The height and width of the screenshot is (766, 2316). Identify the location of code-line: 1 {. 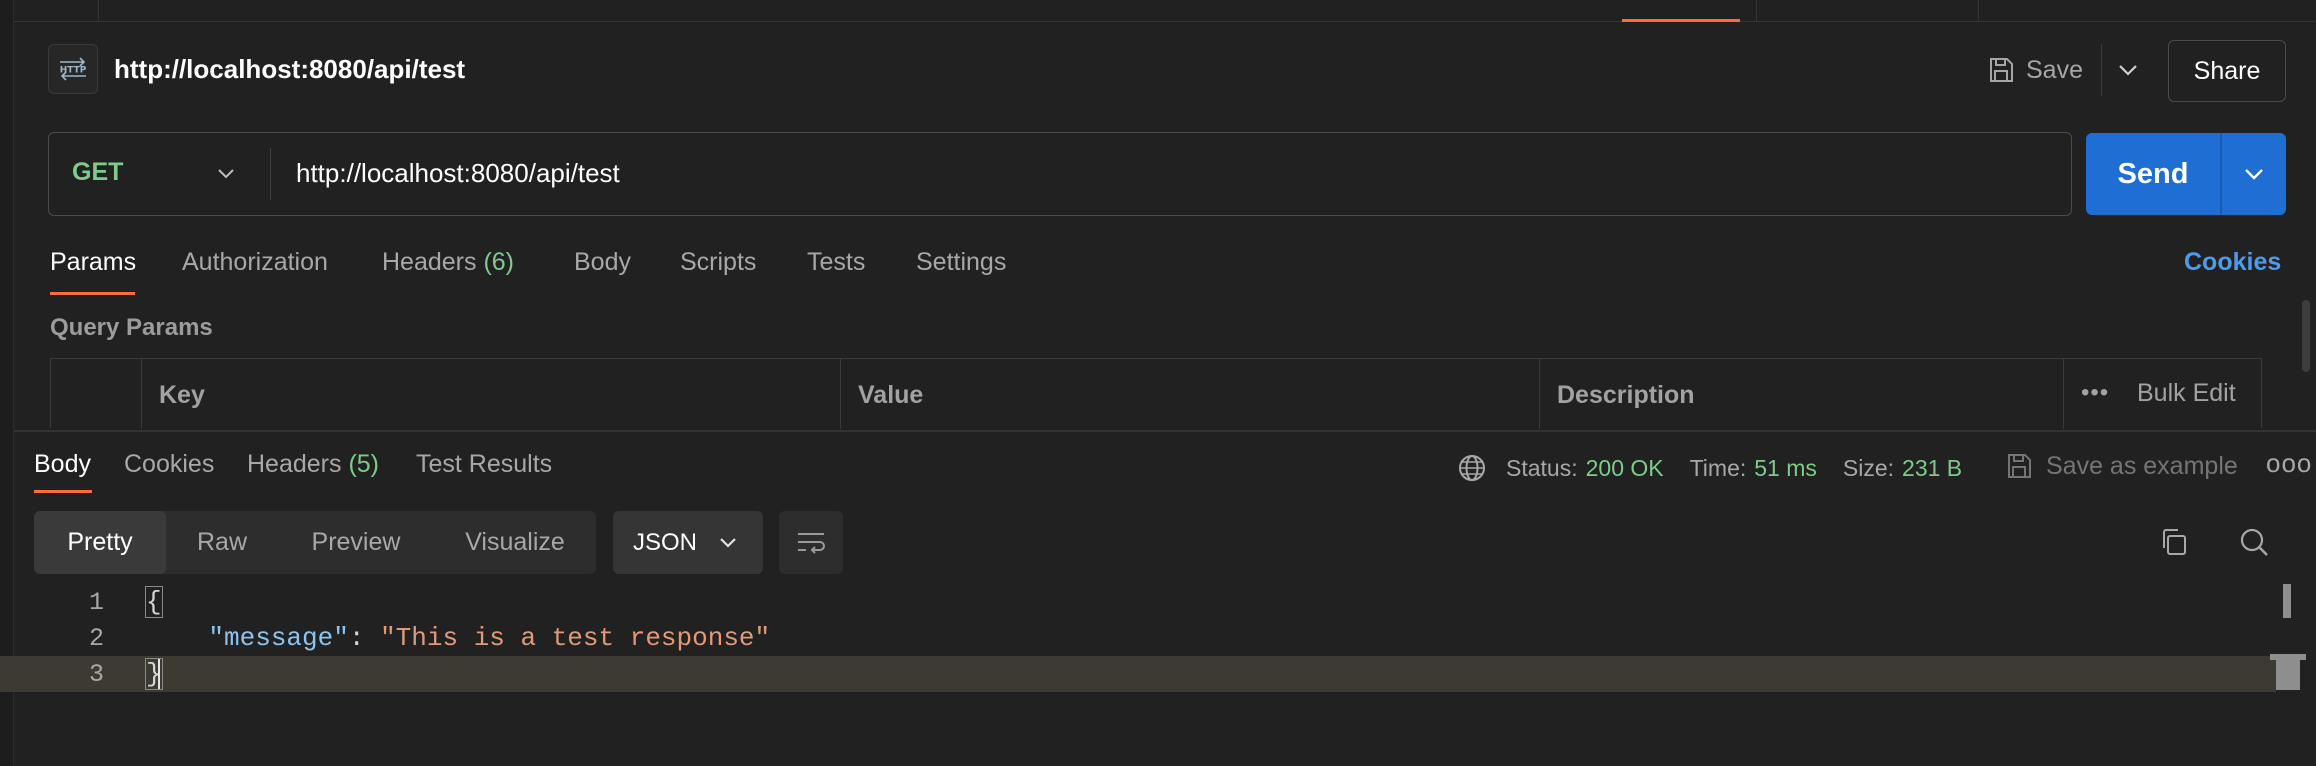
(1138, 602).